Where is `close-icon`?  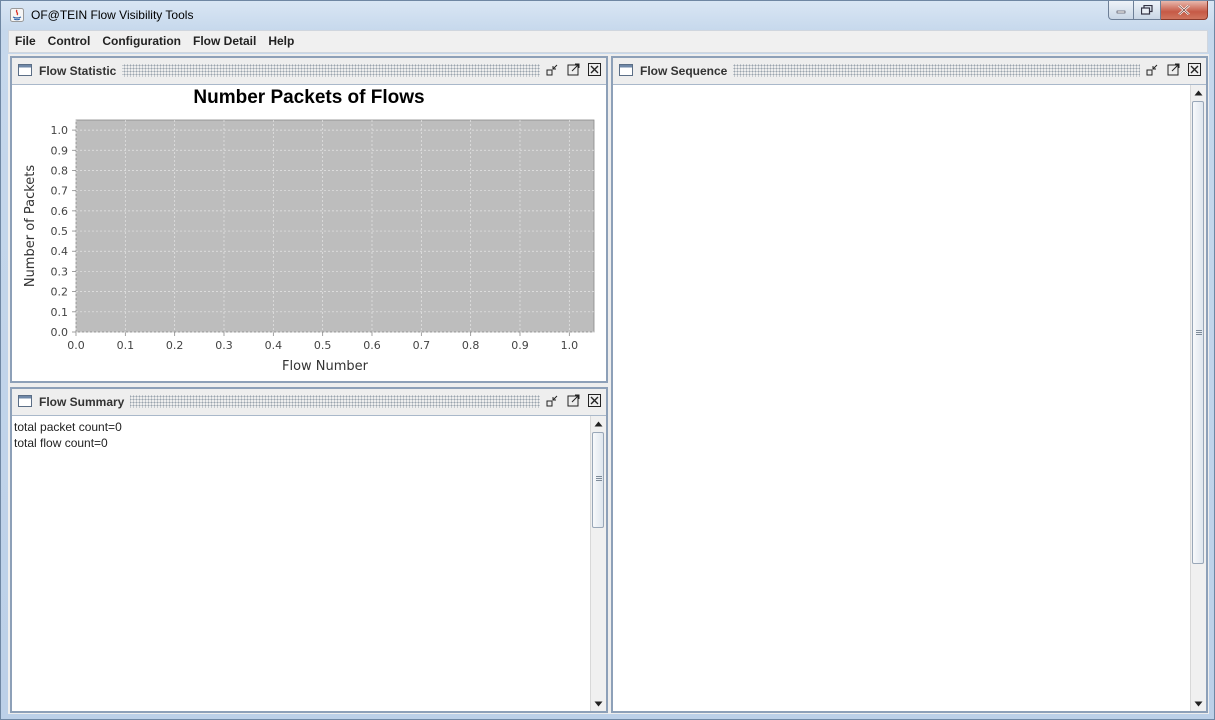
close-icon is located at coordinates (1184, 10).